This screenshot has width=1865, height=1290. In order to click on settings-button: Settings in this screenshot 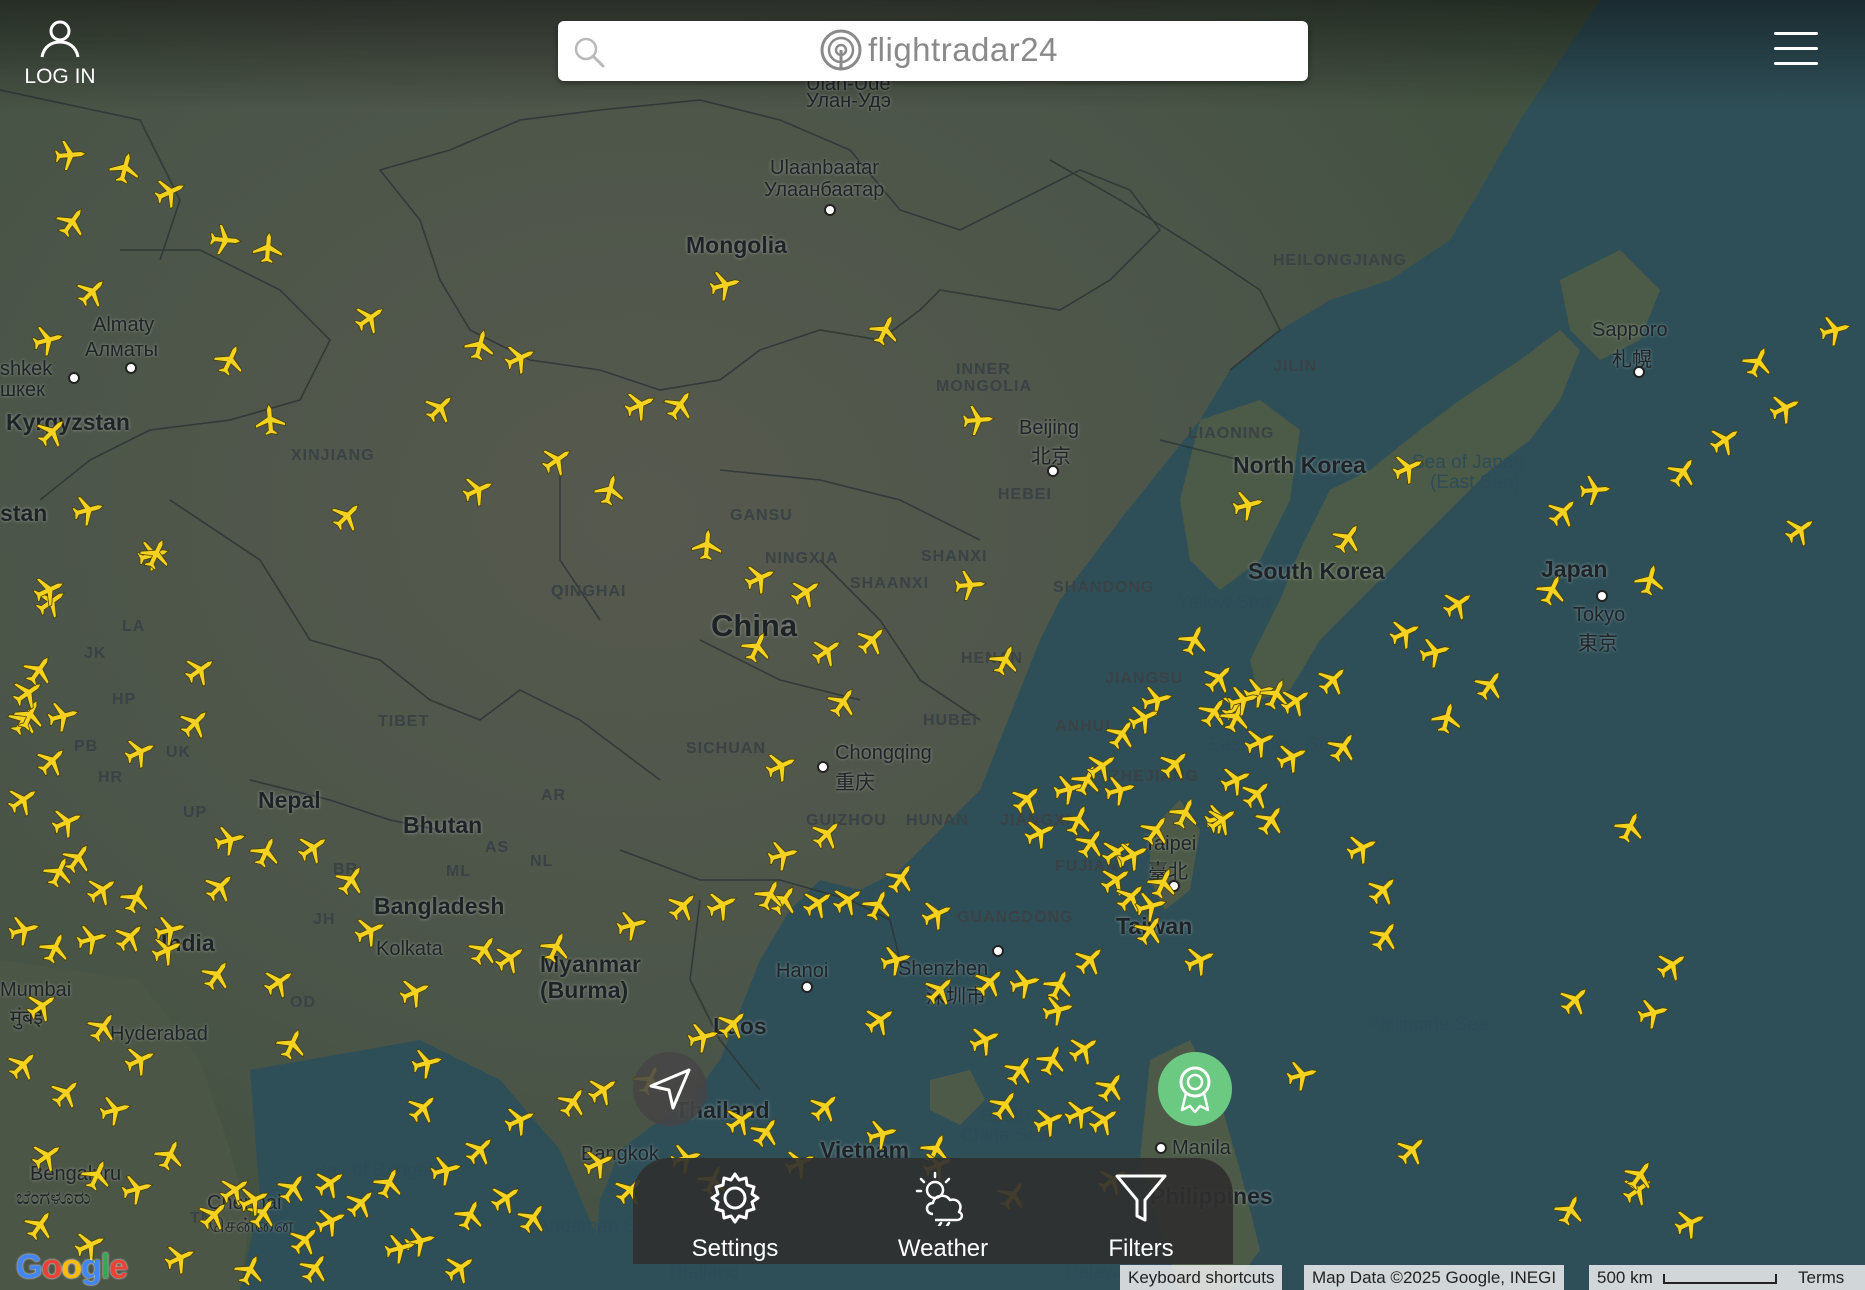, I will do `click(735, 1216)`.